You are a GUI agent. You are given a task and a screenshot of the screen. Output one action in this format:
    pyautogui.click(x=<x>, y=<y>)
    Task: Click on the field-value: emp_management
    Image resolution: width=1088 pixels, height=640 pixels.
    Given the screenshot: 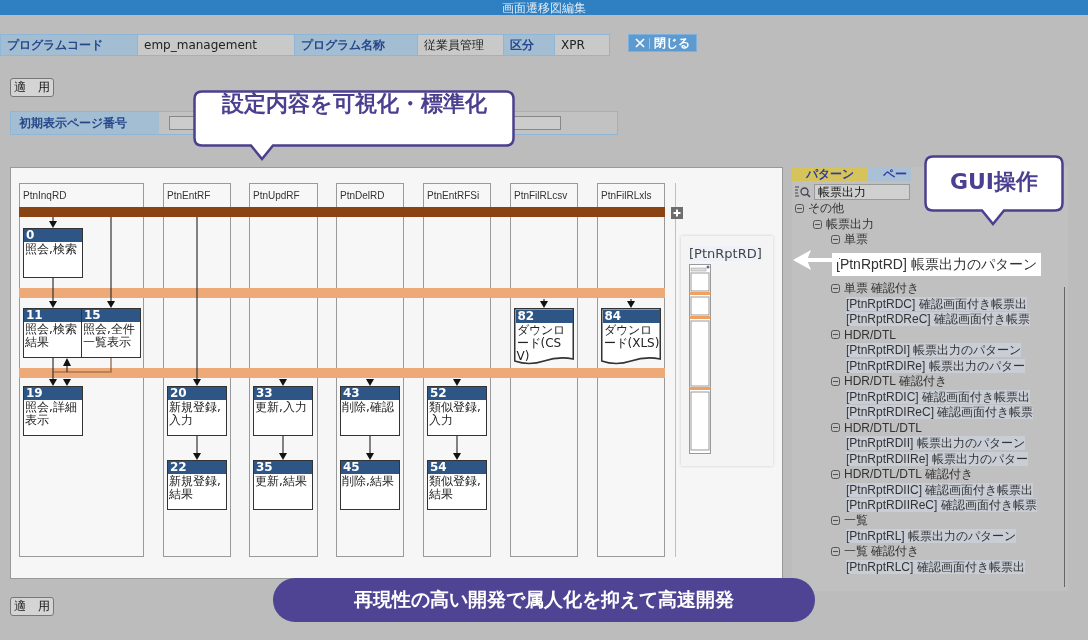 What is the action you would take?
    pyautogui.click(x=216, y=45)
    